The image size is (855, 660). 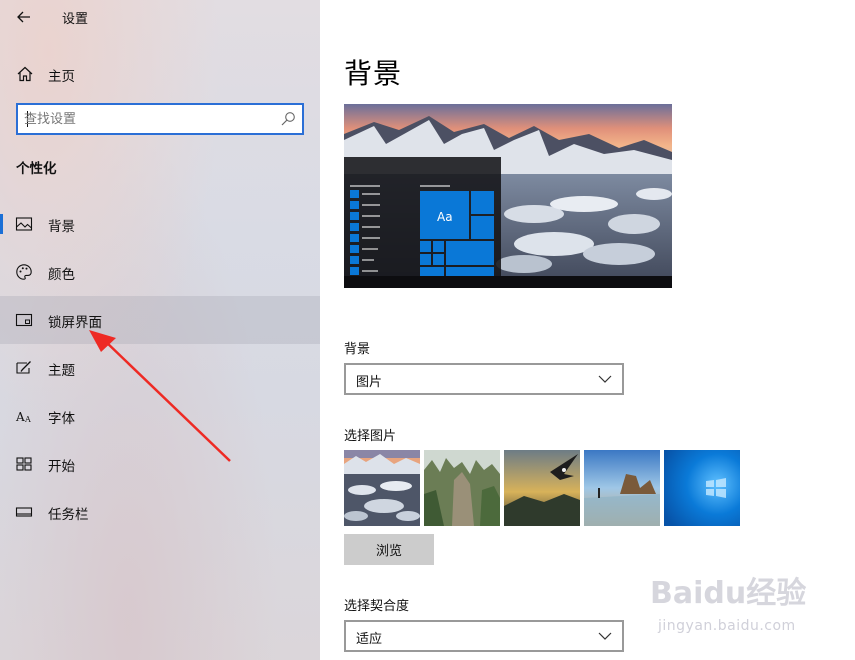 What do you see at coordinates (484, 636) in the screenshot?
I see `fit-dropdown: 适应` at bounding box center [484, 636].